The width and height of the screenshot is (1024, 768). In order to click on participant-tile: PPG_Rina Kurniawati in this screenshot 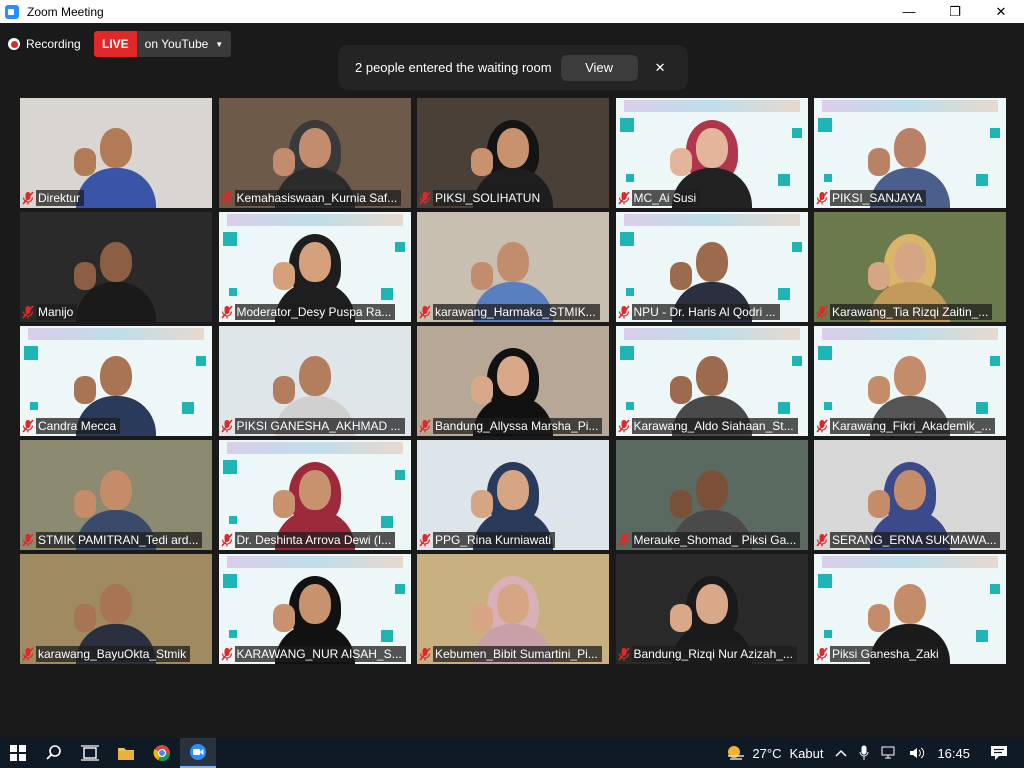, I will do `click(513, 495)`.